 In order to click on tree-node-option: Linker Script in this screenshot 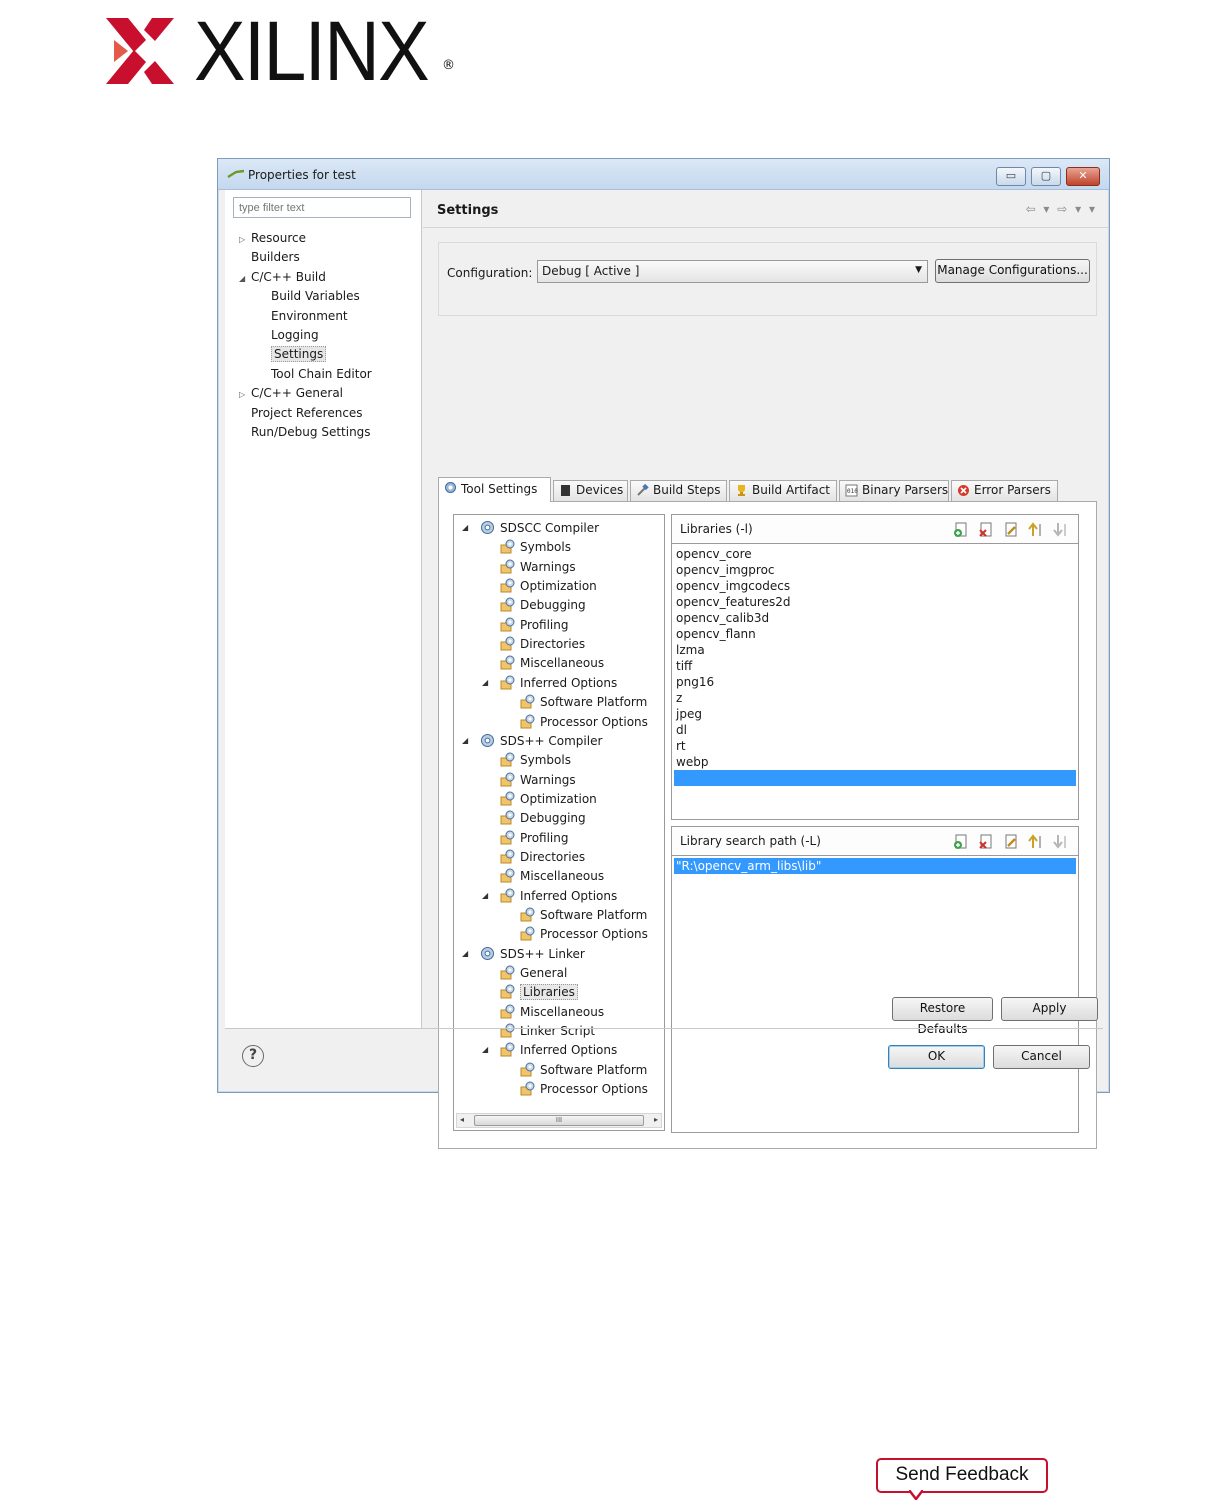, I will do `click(547, 1031)`.